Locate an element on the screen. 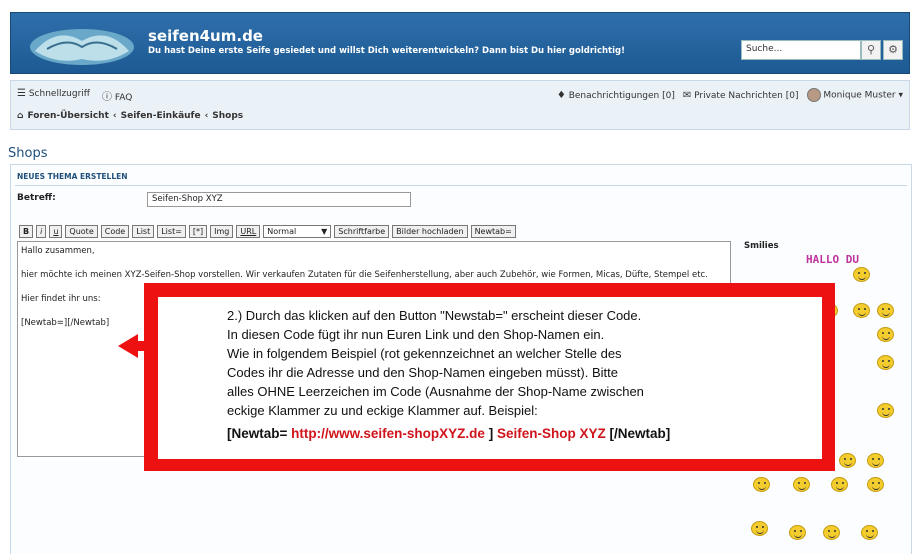 The height and width of the screenshot is (554, 920). code-open: [Newtab= is located at coordinates (257, 433).